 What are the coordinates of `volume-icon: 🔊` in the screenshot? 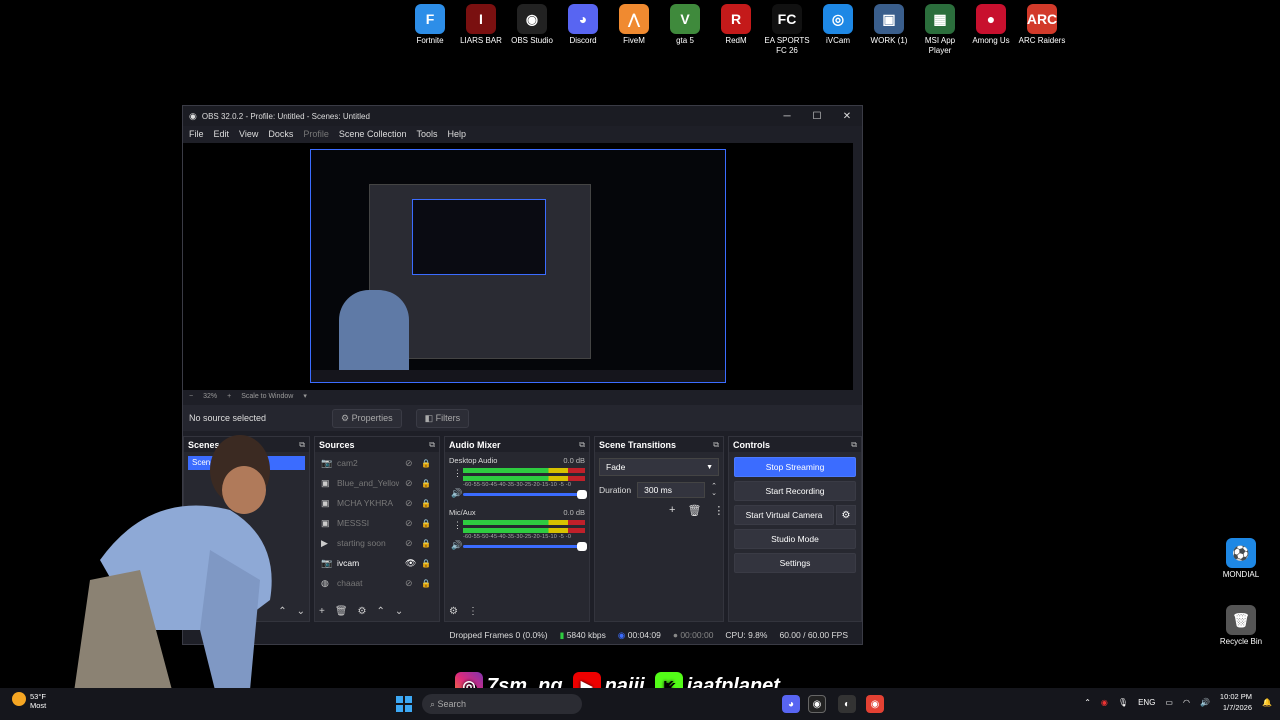 It's located at (1205, 702).